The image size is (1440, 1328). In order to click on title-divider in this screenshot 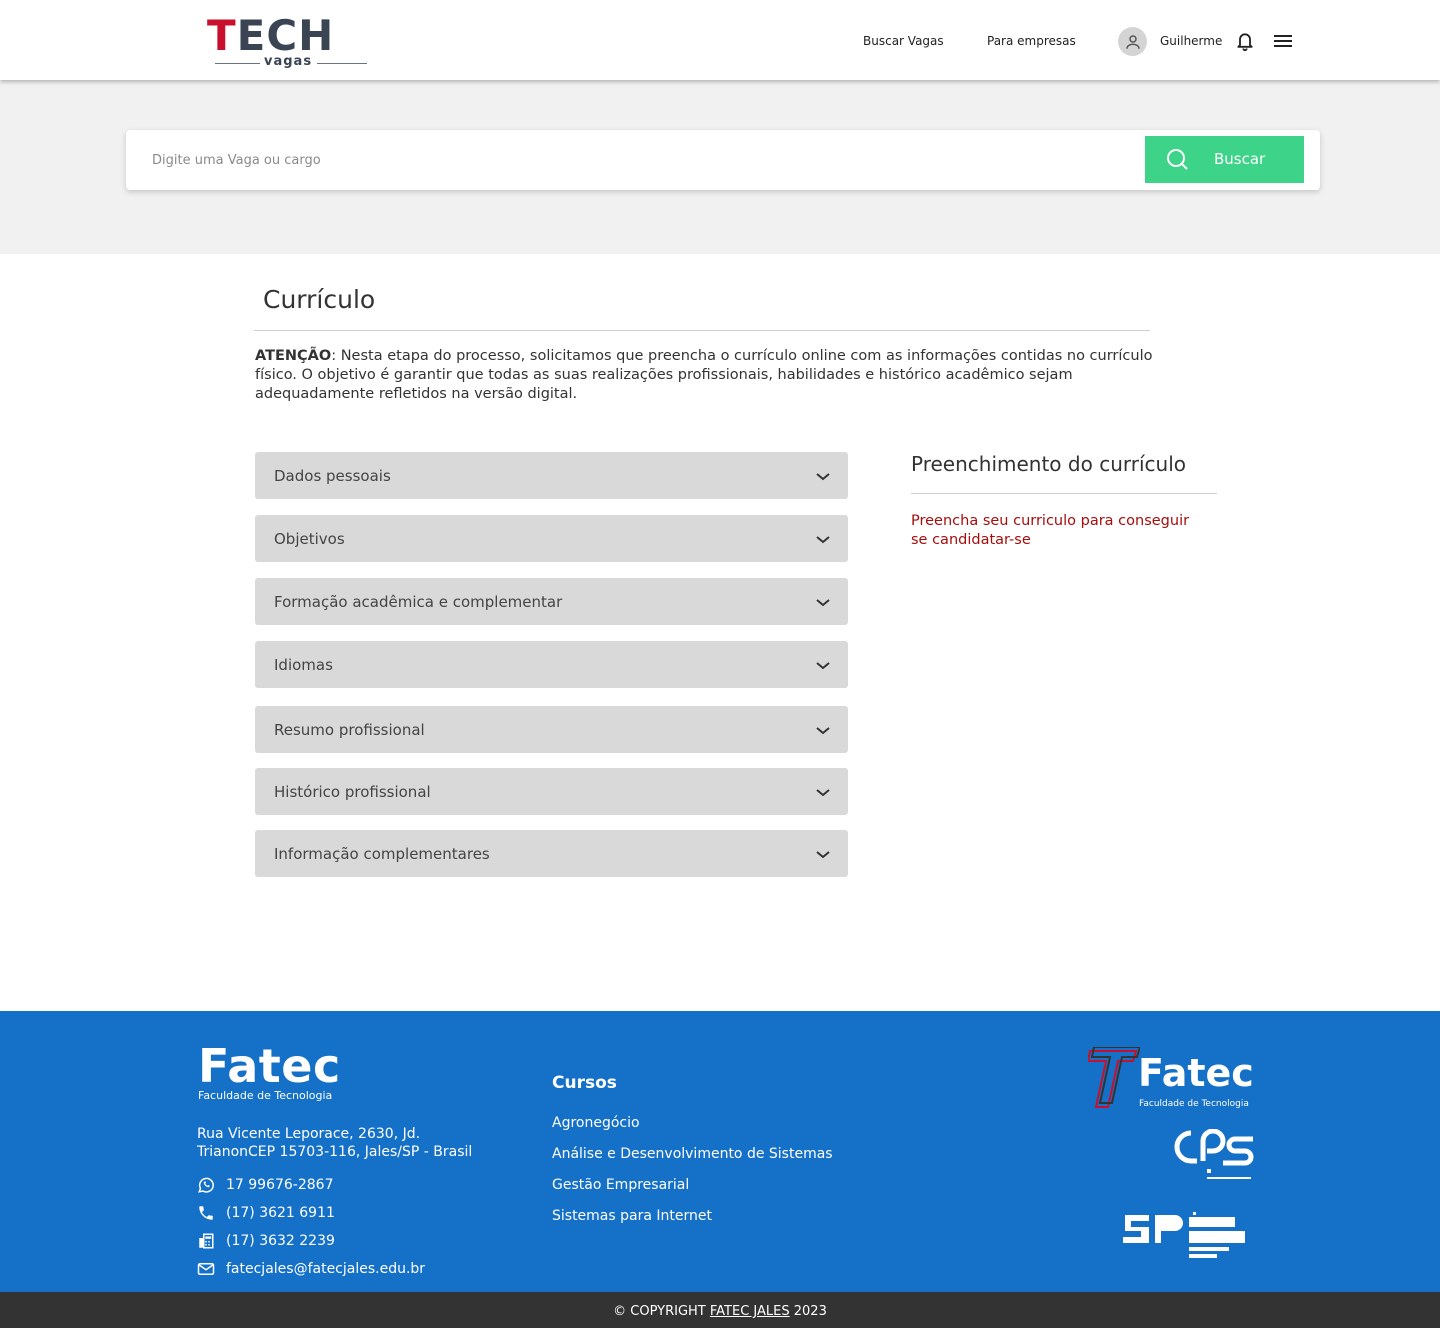, I will do `click(702, 330)`.